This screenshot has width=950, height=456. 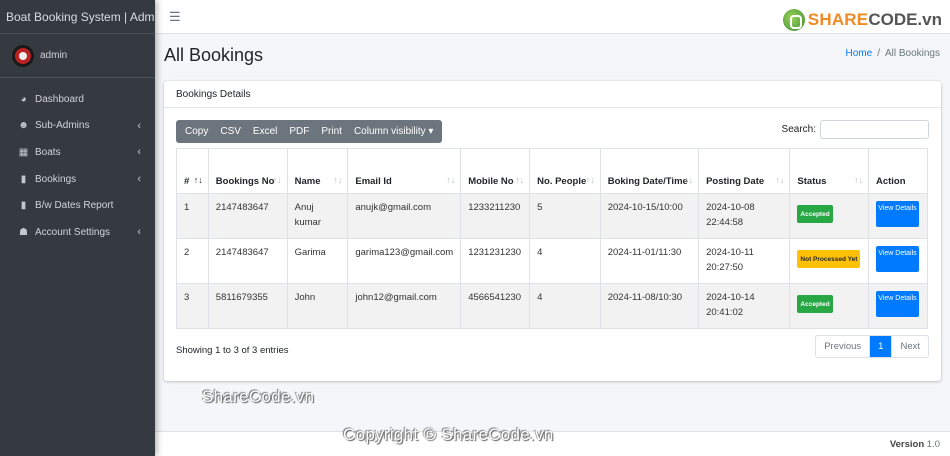 I want to click on file-icon: ▮, so click(x=23, y=206).